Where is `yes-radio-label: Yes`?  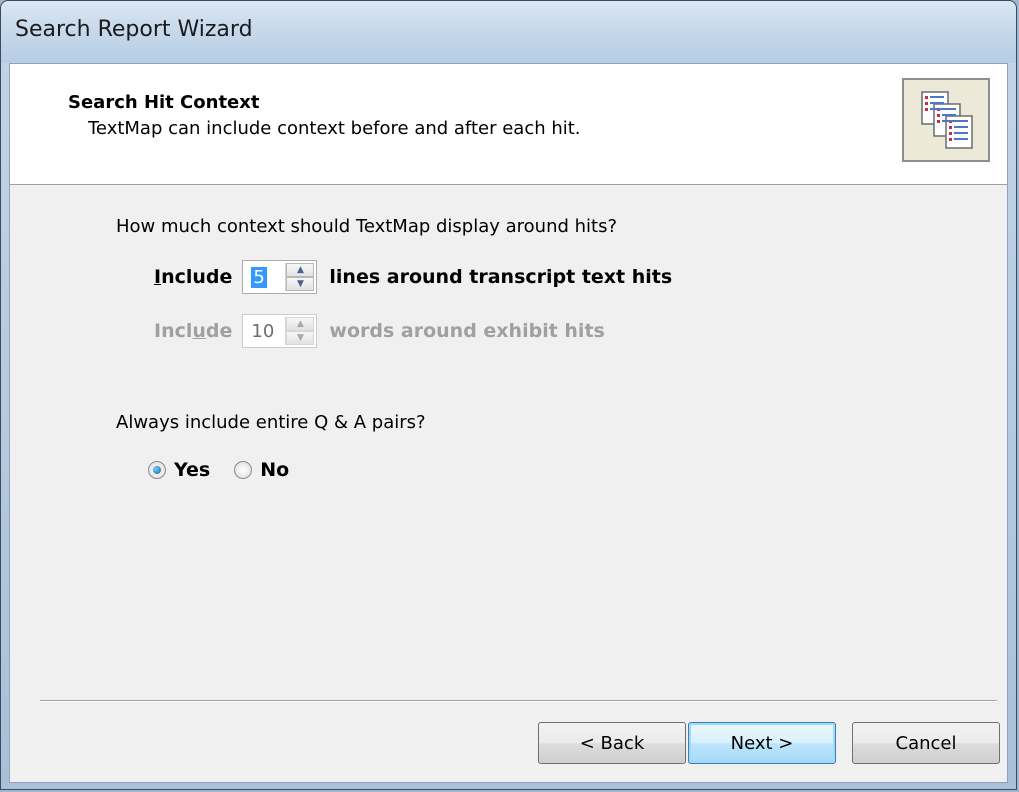
yes-radio-label: Yes is located at coordinates (192, 470).